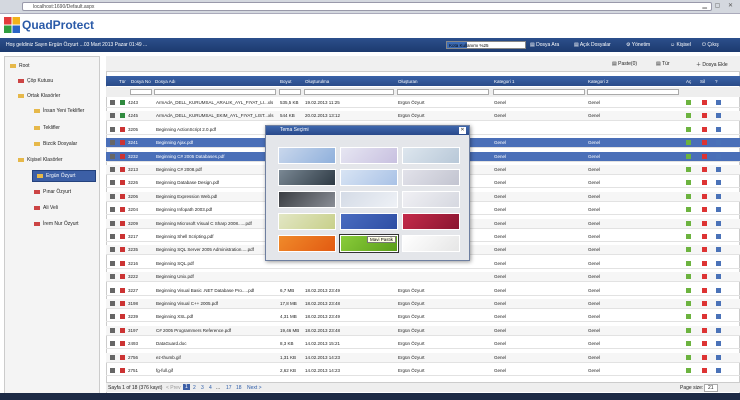 The image size is (740, 400). I want to click on tree-folder: Ali Veli, so click(46, 208).